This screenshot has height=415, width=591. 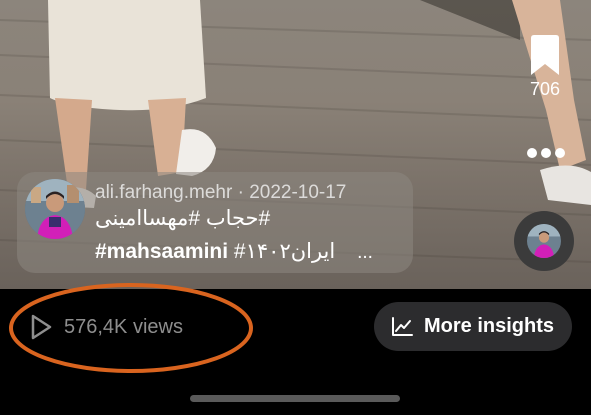 I want to click on hashtag-iran: #۱۴۰۲ایران, so click(x=284, y=251).